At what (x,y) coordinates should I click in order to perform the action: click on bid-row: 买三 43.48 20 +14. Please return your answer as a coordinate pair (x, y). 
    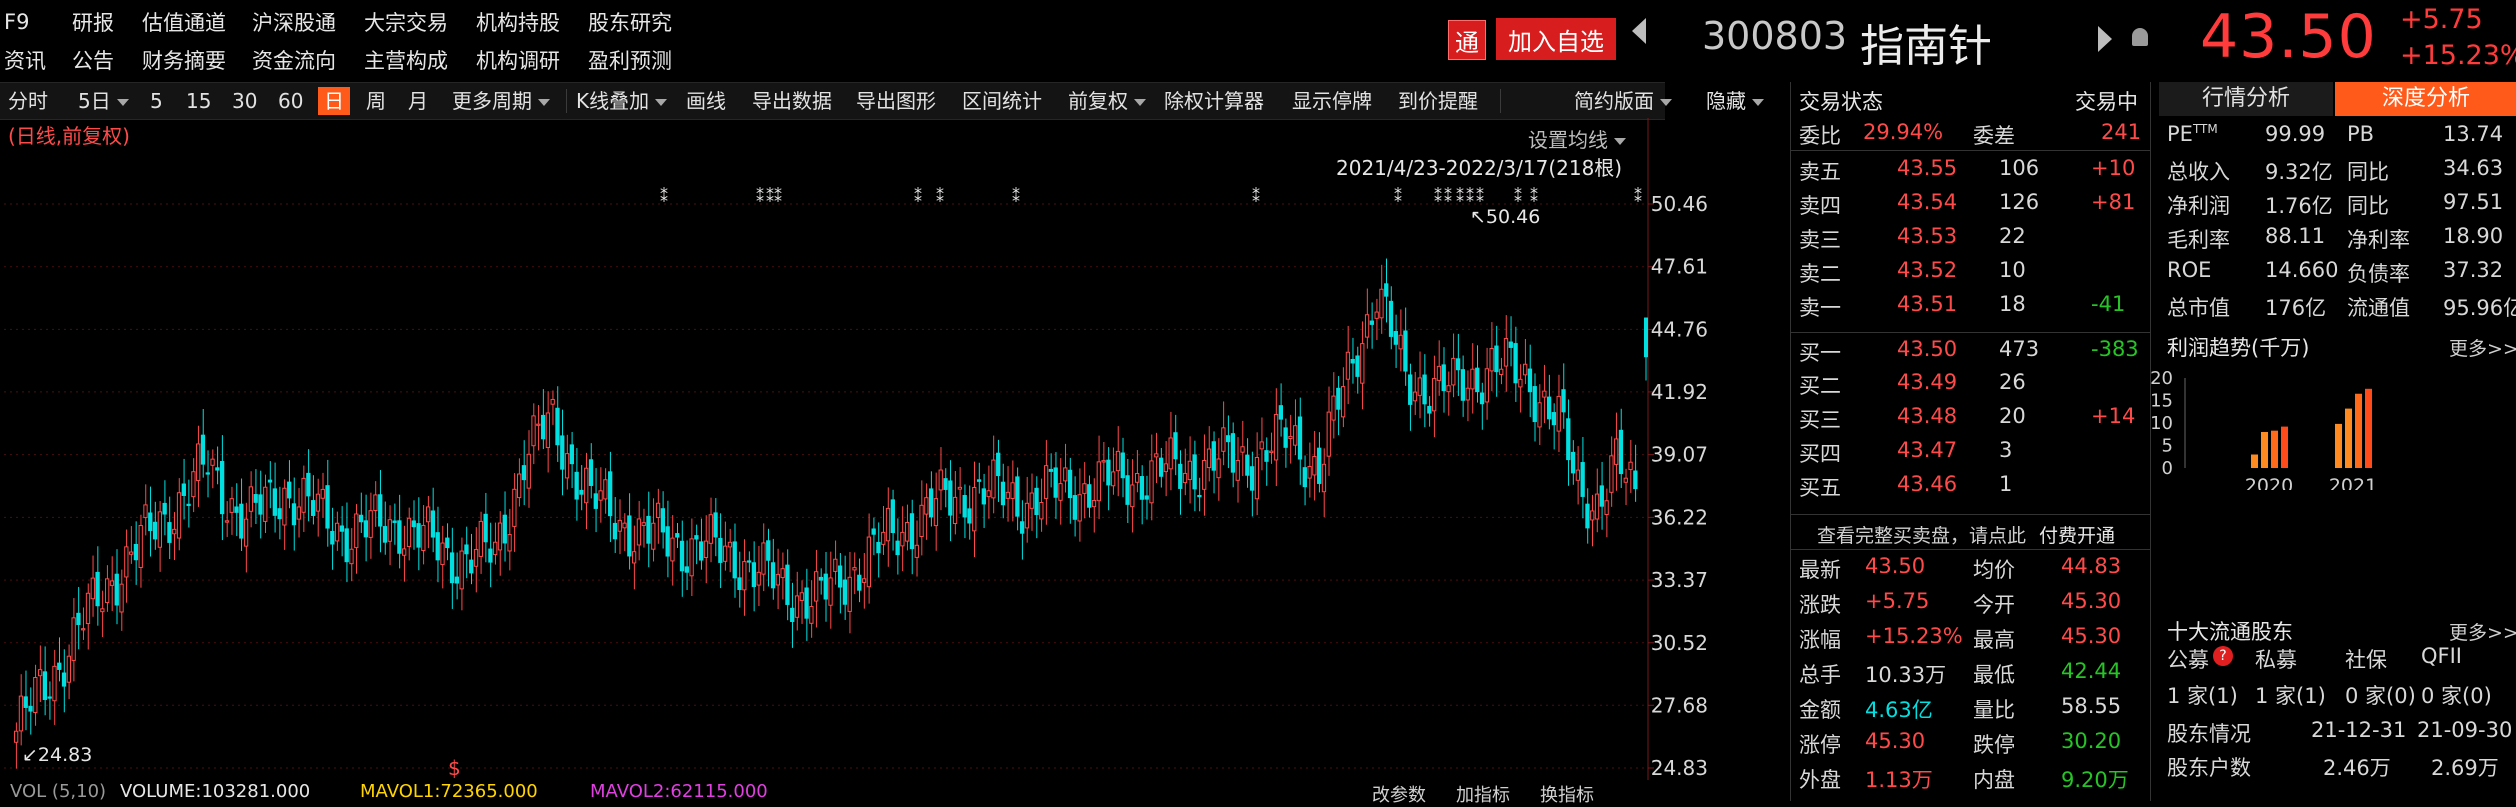
    Looking at the image, I should click on (1971, 417).